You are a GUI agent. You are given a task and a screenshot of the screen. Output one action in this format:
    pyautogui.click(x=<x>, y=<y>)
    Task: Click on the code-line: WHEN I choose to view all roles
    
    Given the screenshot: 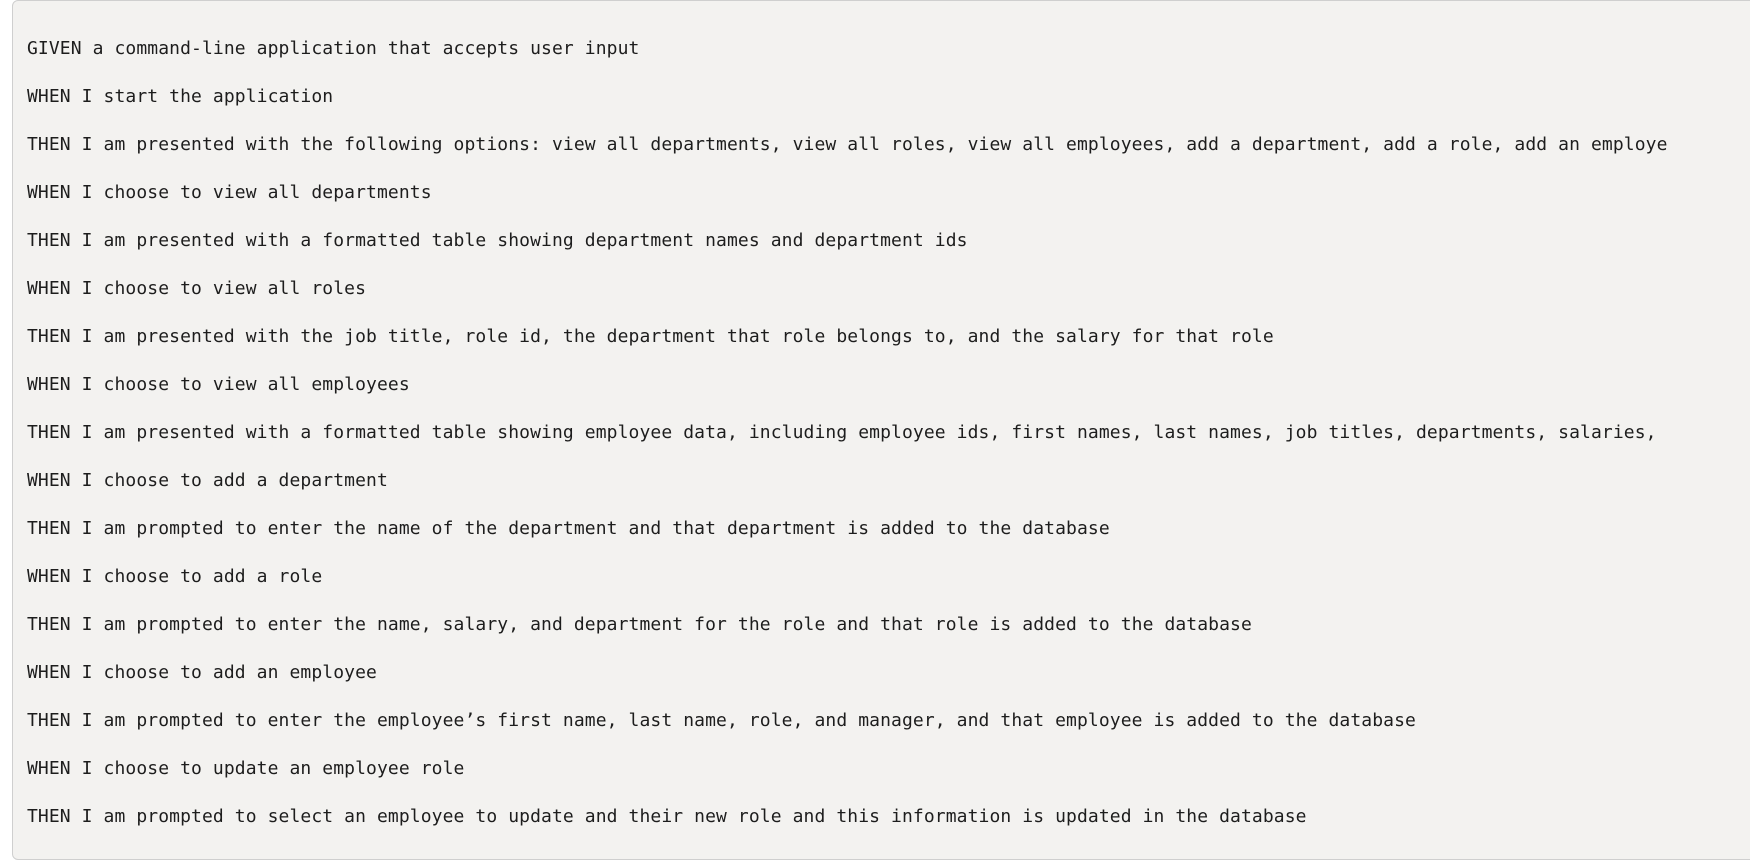 What is the action you would take?
    pyautogui.click(x=197, y=288)
    